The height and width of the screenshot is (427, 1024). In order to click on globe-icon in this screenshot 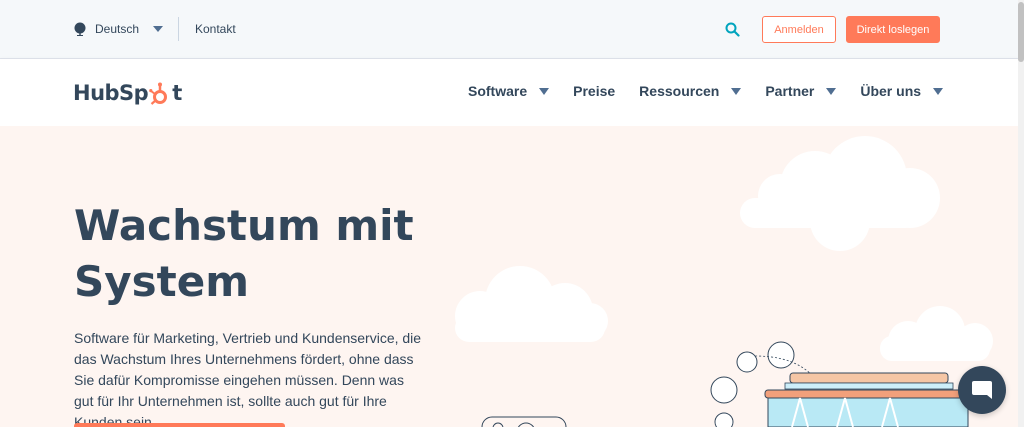, I will do `click(80, 29)`.